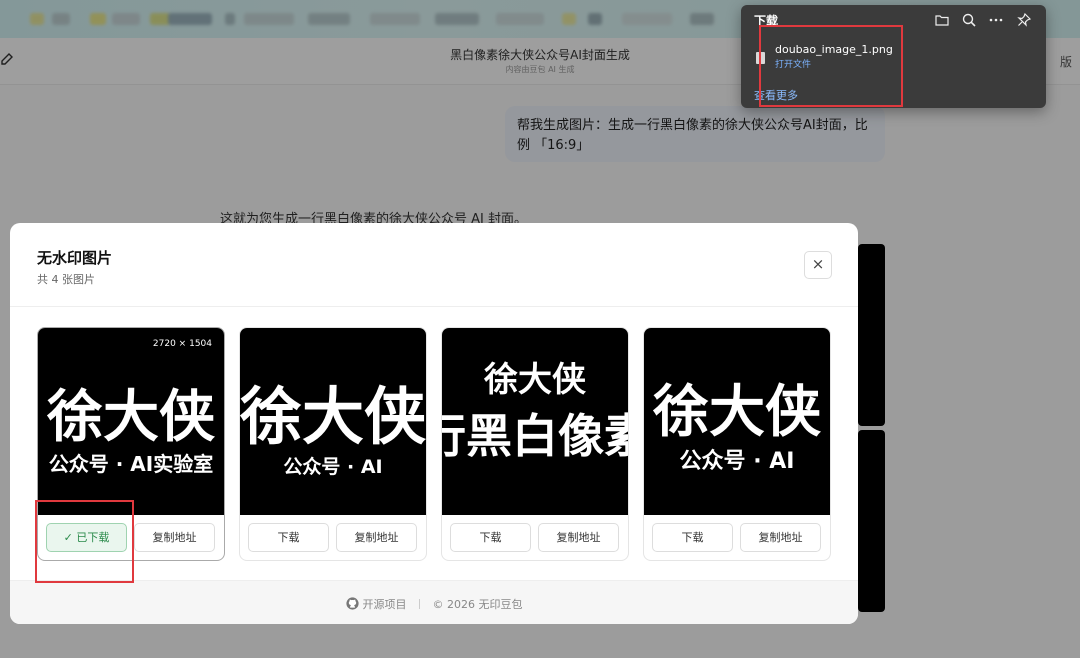 Image resolution: width=1080 pixels, height=658 pixels. Describe the element at coordinates (477, 604) in the screenshot. I see `copyright-text: © 2026 无印豆包` at that location.